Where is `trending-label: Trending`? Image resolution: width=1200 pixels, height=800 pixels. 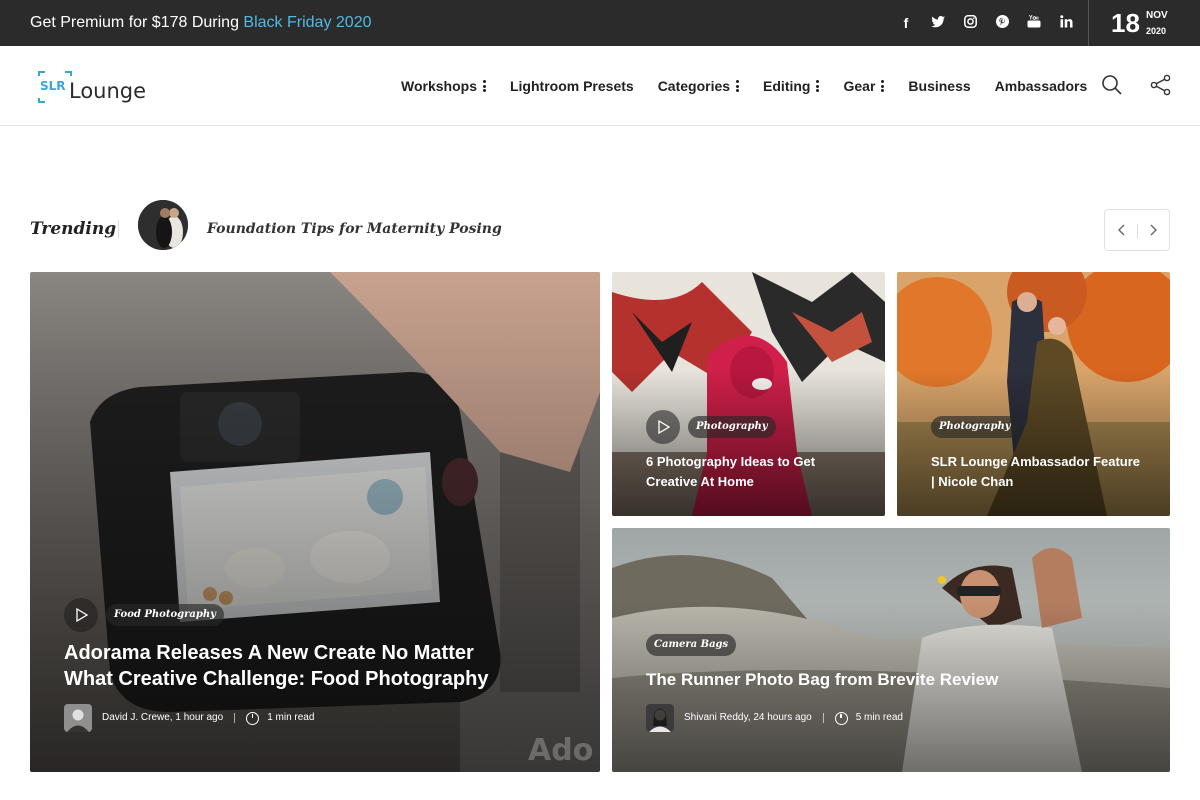
trending-label: Trending is located at coordinates (73, 229).